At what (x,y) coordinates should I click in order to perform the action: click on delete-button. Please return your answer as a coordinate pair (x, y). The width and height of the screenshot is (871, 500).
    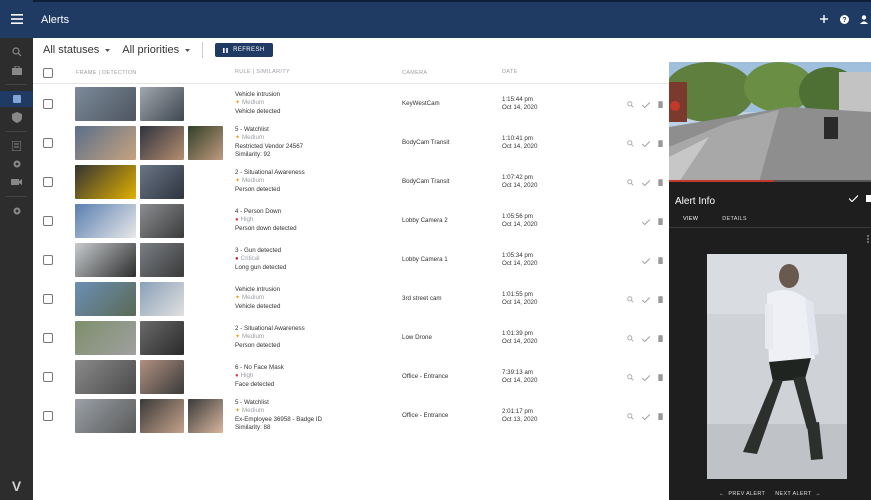
    Looking at the image, I should click on (868, 199).